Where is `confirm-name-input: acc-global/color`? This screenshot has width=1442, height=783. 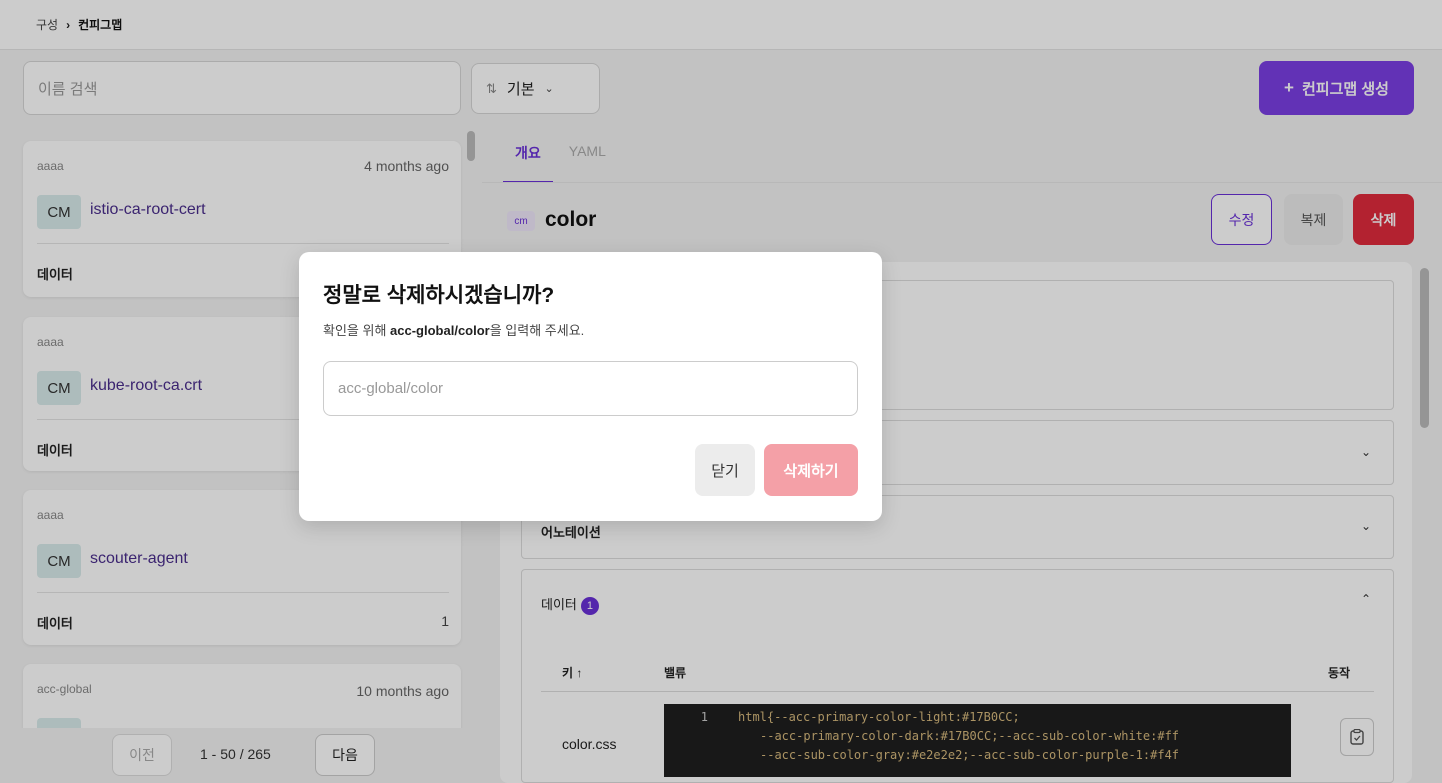
confirm-name-input: acc-global/color is located at coordinates (590, 388).